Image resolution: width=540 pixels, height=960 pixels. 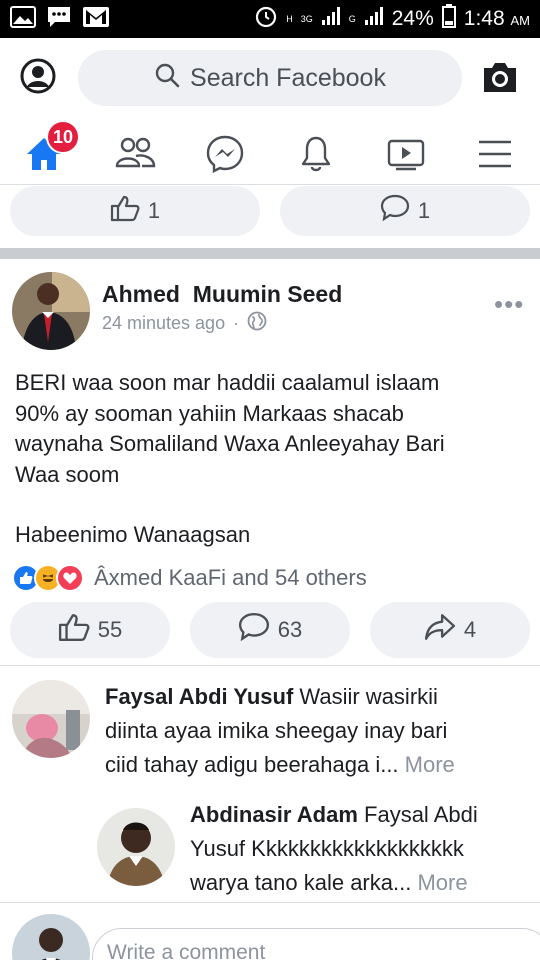 I want to click on prev-like-count: 1, so click(x=154, y=210).